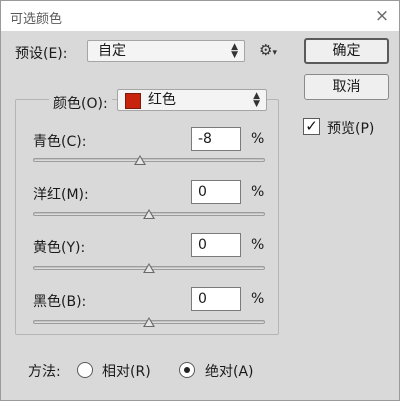 The image size is (400, 401). Describe the element at coordinates (350, 128) in the screenshot. I see `preview-label: 预览(P)` at that location.